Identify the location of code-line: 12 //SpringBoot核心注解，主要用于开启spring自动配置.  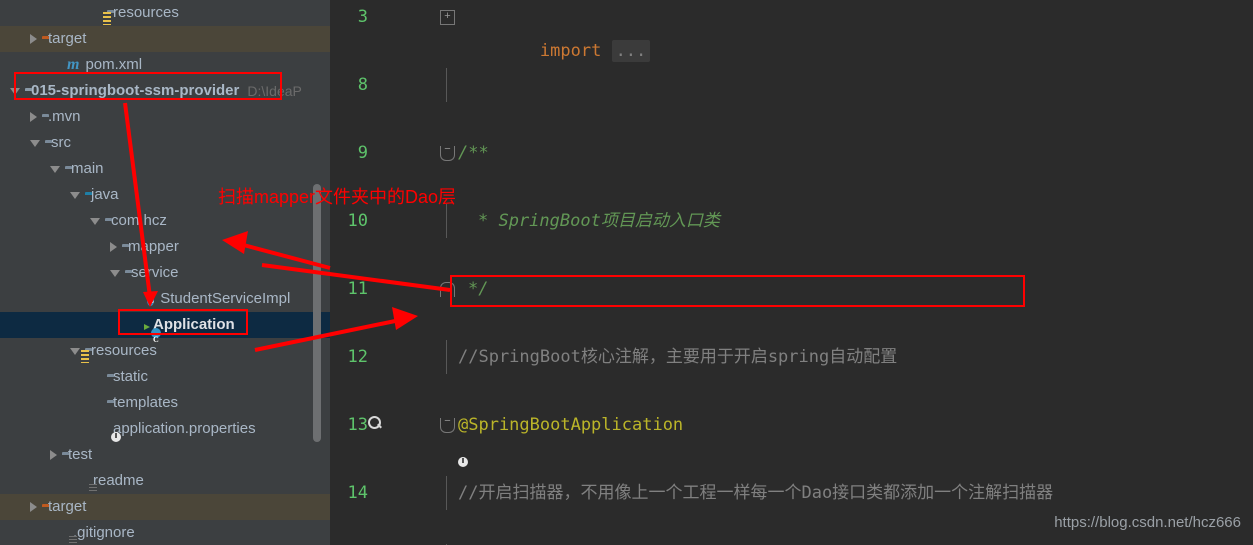
(791, 357).